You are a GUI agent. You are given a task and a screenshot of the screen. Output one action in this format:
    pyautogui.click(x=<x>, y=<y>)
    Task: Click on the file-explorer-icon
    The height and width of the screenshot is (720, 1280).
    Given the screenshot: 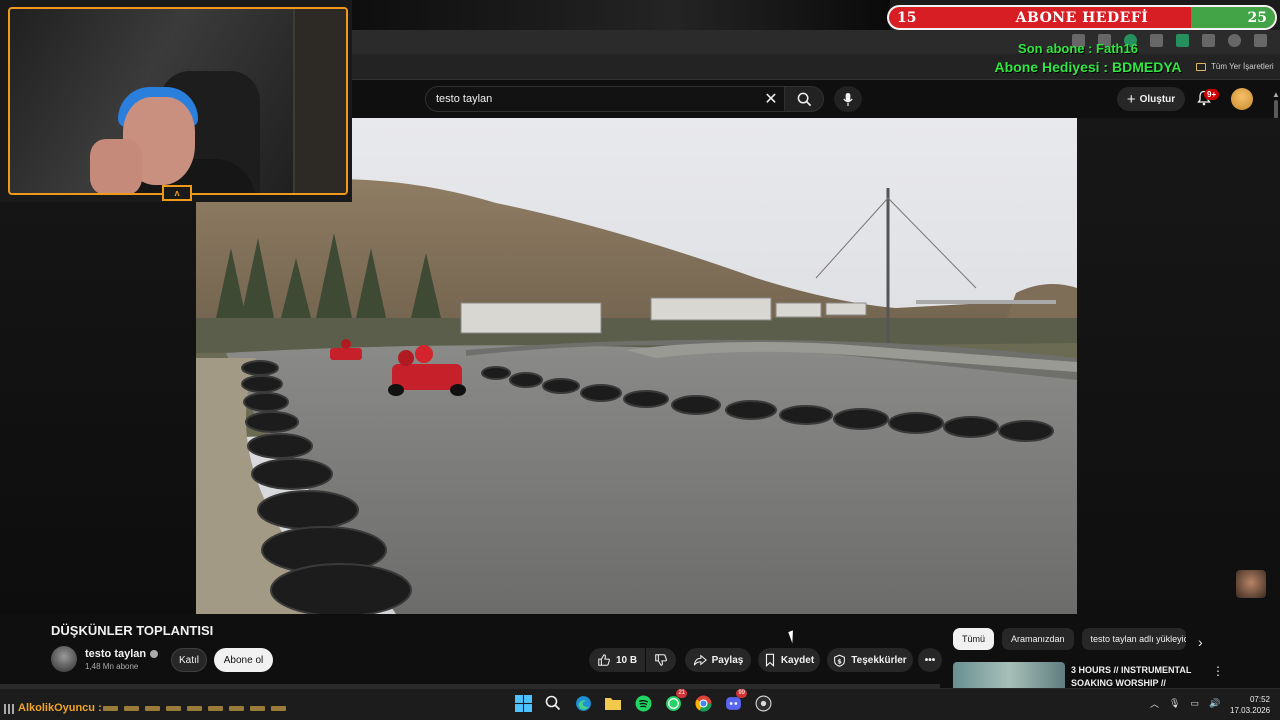 What is the action you would take?
    pyautogui.click(x=613, y=703)
    